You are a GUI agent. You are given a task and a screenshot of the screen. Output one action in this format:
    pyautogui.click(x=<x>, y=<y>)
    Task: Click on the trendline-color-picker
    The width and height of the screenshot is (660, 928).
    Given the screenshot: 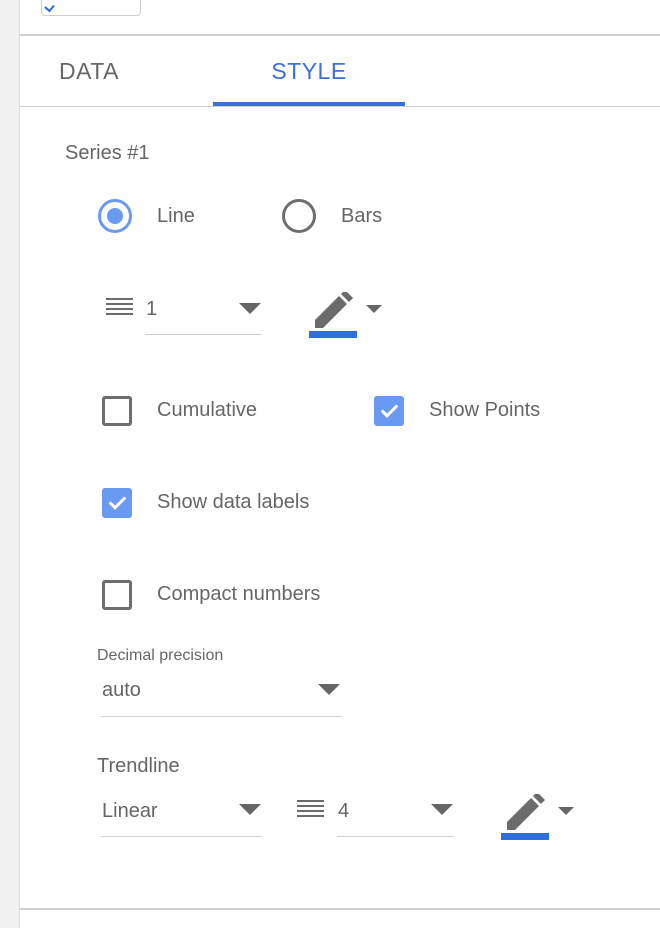 What is the action you would take?
    pyautogui.click(x=537, y=817)
    